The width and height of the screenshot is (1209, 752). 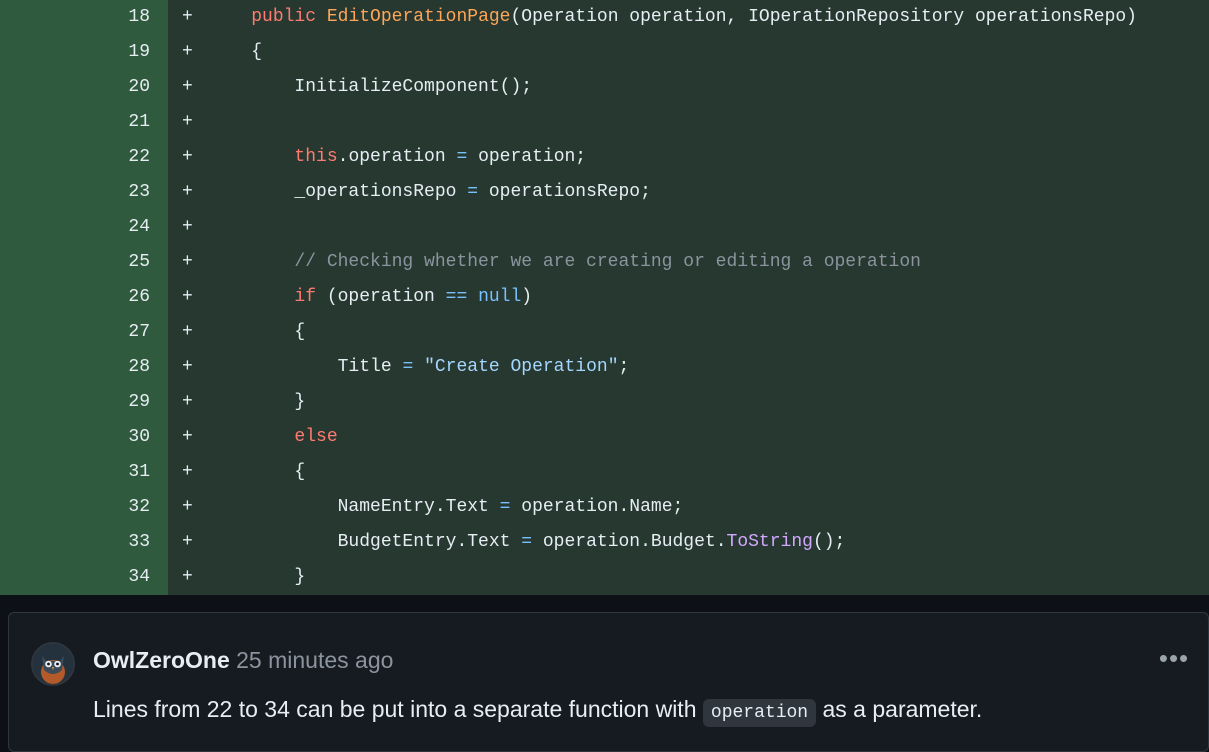 I want to click on line-number: 29, so click(x=84, y=402).